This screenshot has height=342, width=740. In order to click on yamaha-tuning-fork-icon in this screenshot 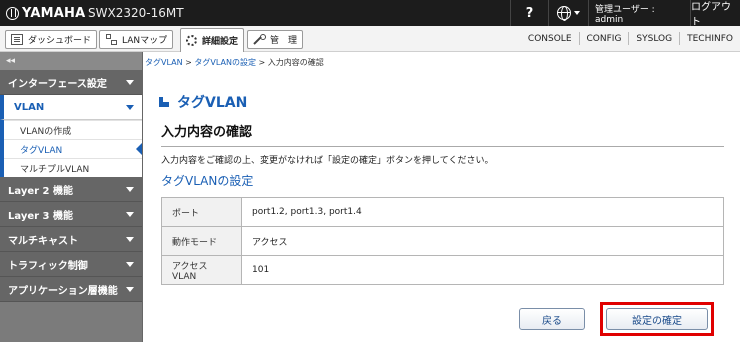, I will do `click(12, 13)`.